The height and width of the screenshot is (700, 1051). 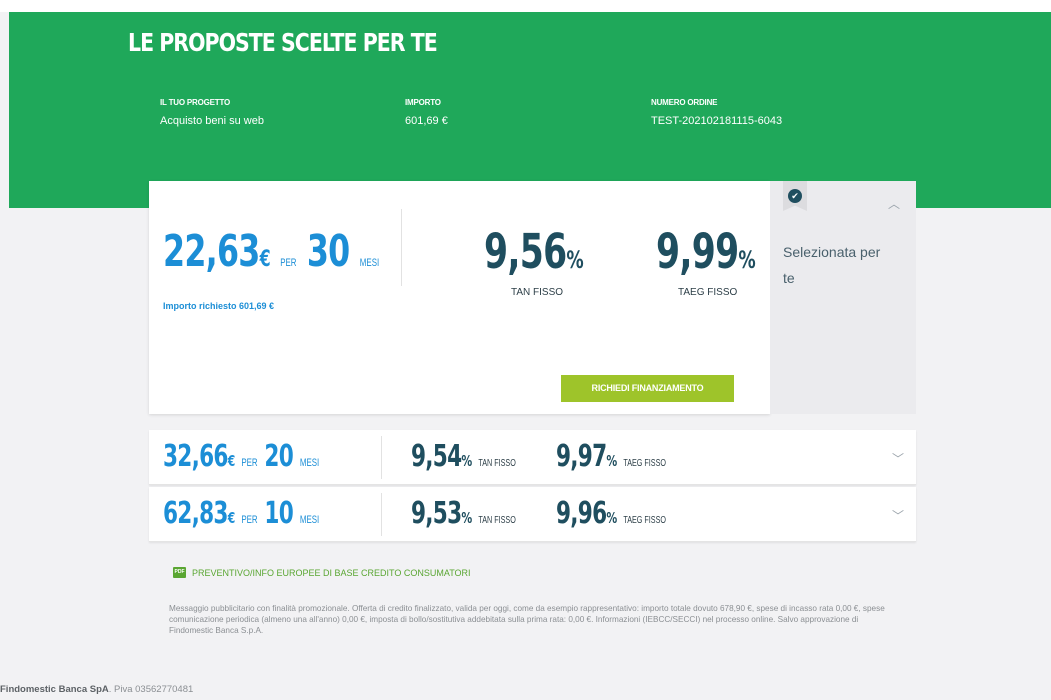 I want to click on bookmark-ribbon: ✔, so click(x=795, y=196).